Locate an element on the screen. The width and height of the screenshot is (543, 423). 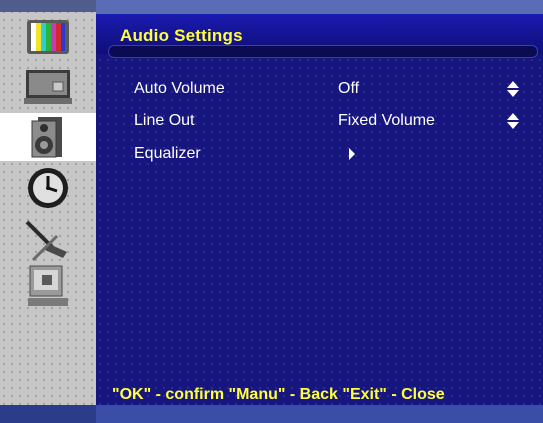
right-arrow-icon is located at coordinates (352, 154).